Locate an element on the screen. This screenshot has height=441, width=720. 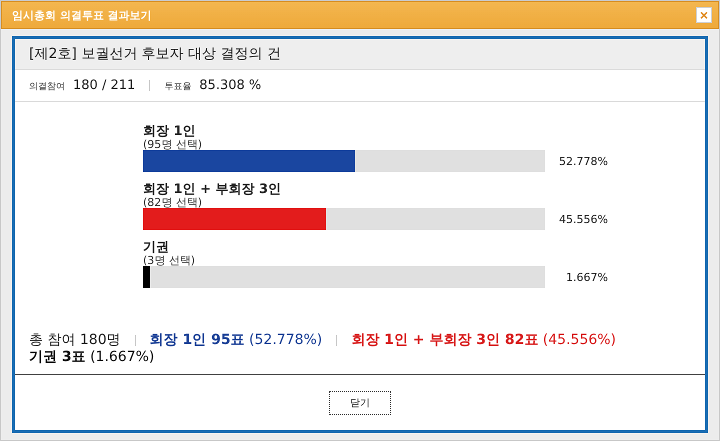
option-label: 회장 1인 is located at coordinates (170, 131).